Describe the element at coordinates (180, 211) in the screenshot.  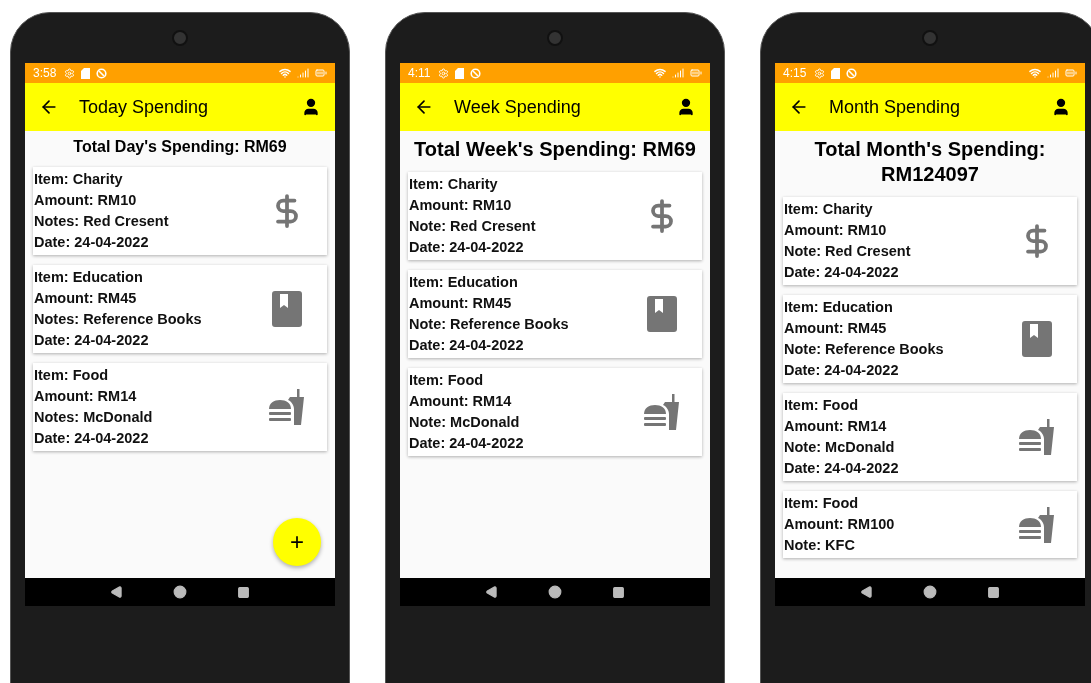
I see `spending-card: Item: Charity Amount: RM10 Notes: Red Cresent Date: 24-04-2022` at that location.